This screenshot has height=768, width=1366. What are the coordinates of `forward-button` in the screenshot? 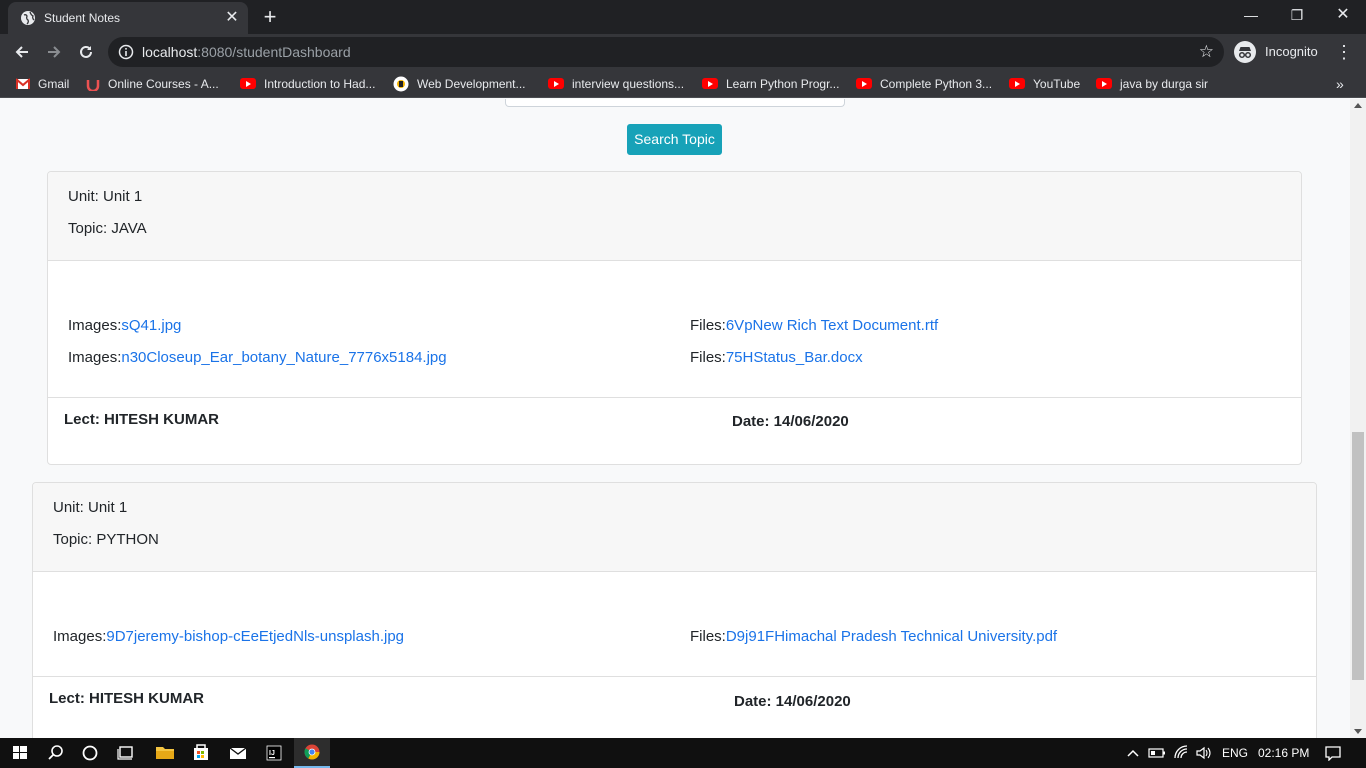 It's located at (54, 52).